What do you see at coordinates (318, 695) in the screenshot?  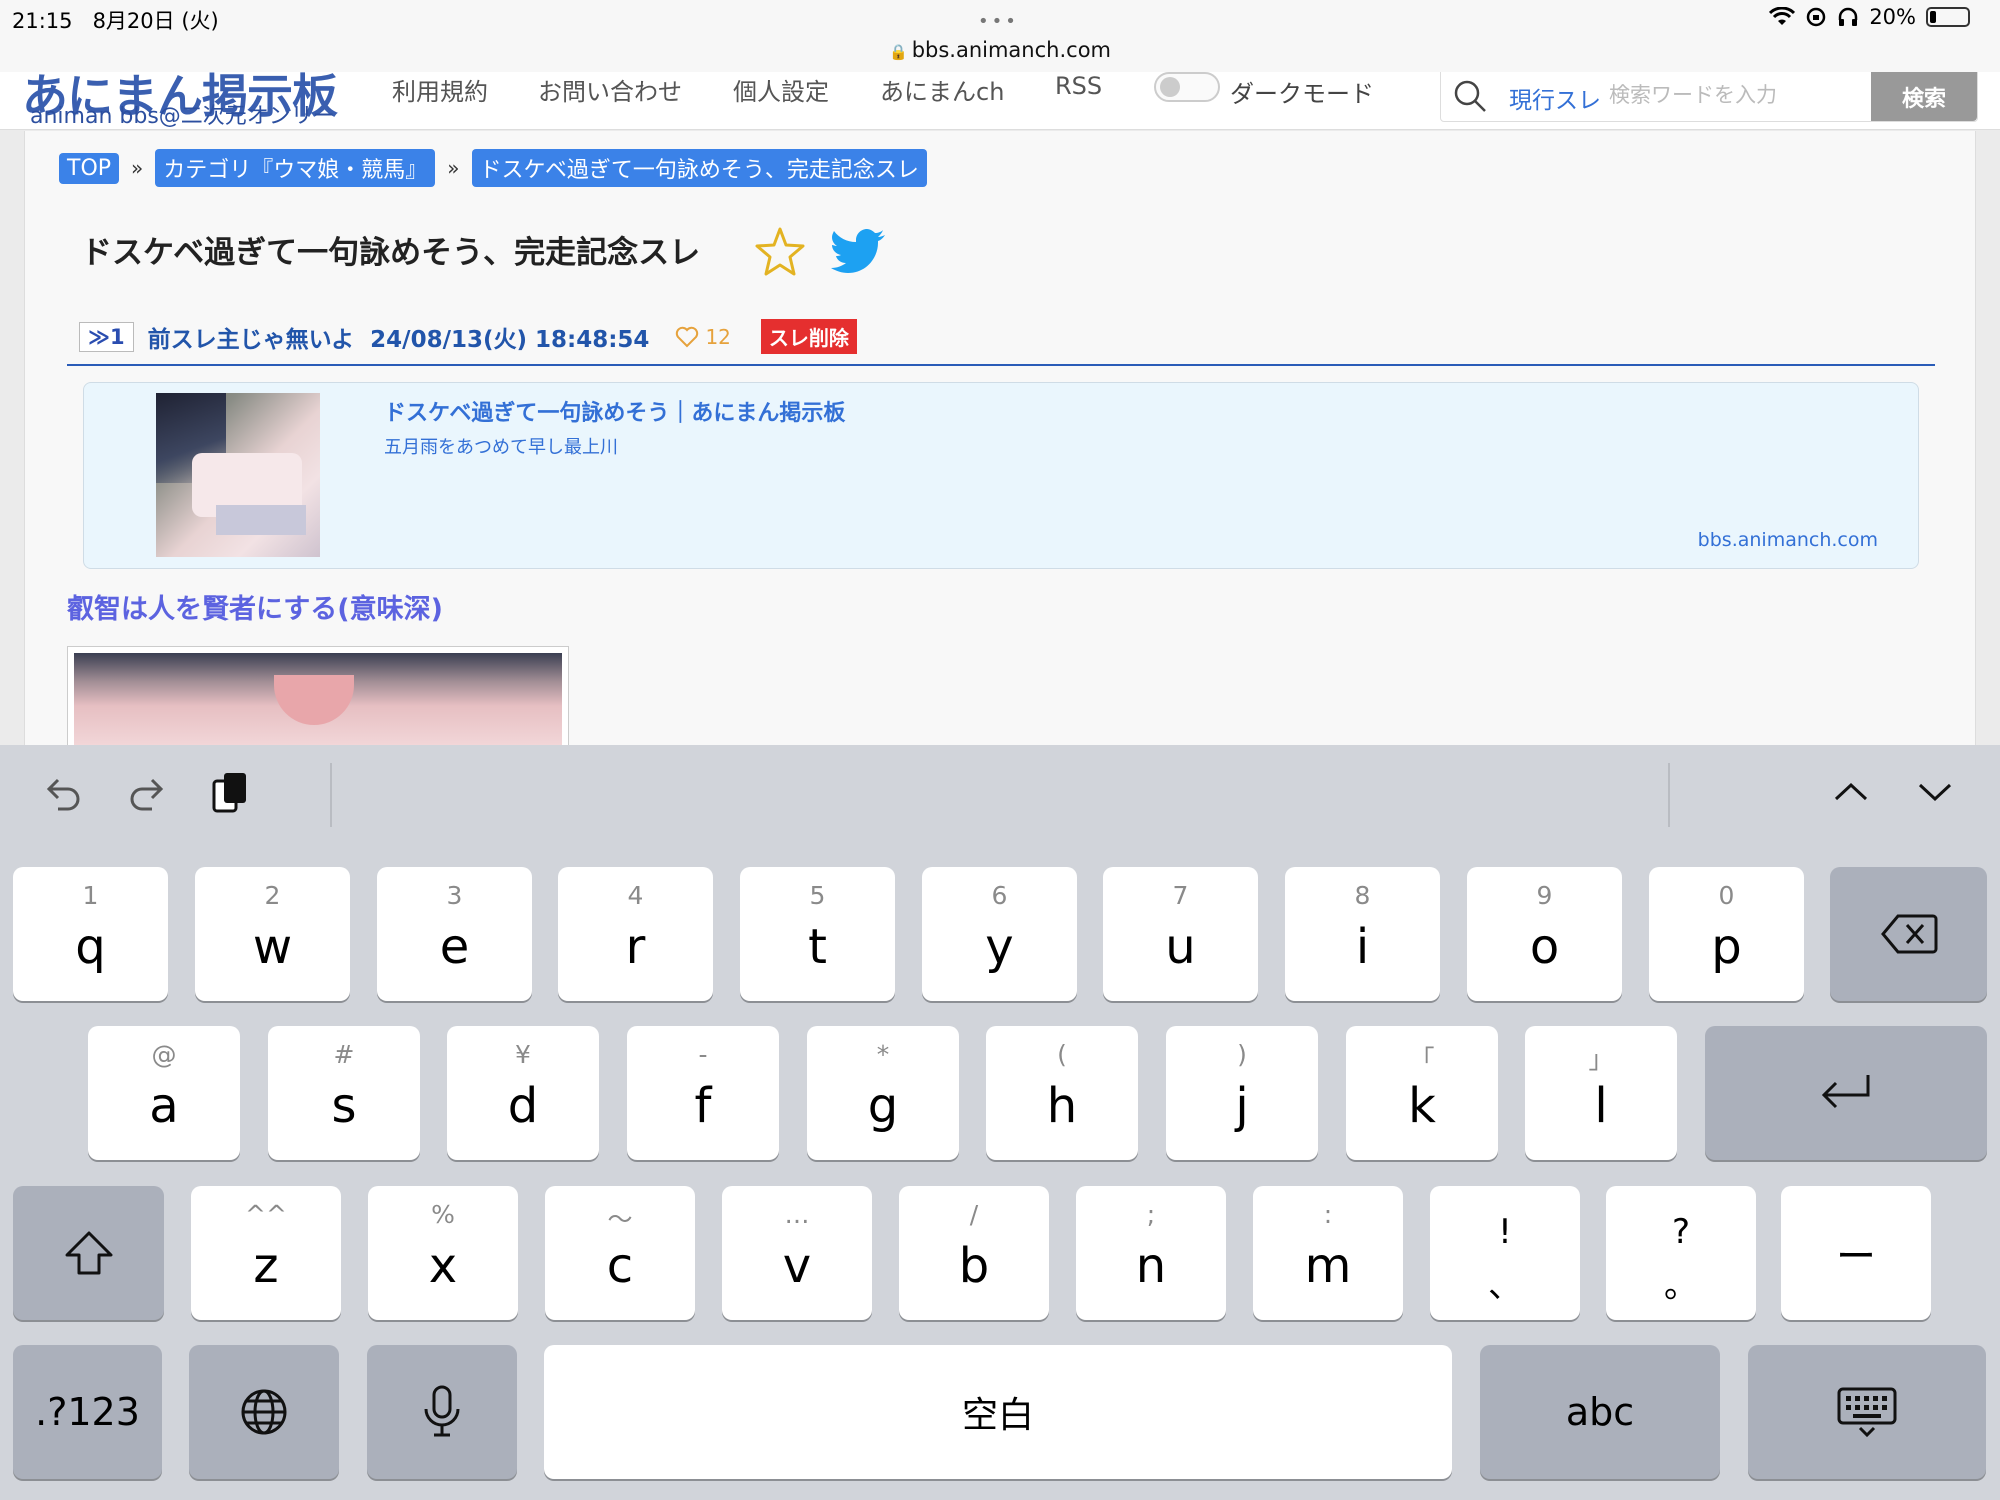 I see `post-image` at bounding box center [318, 695].